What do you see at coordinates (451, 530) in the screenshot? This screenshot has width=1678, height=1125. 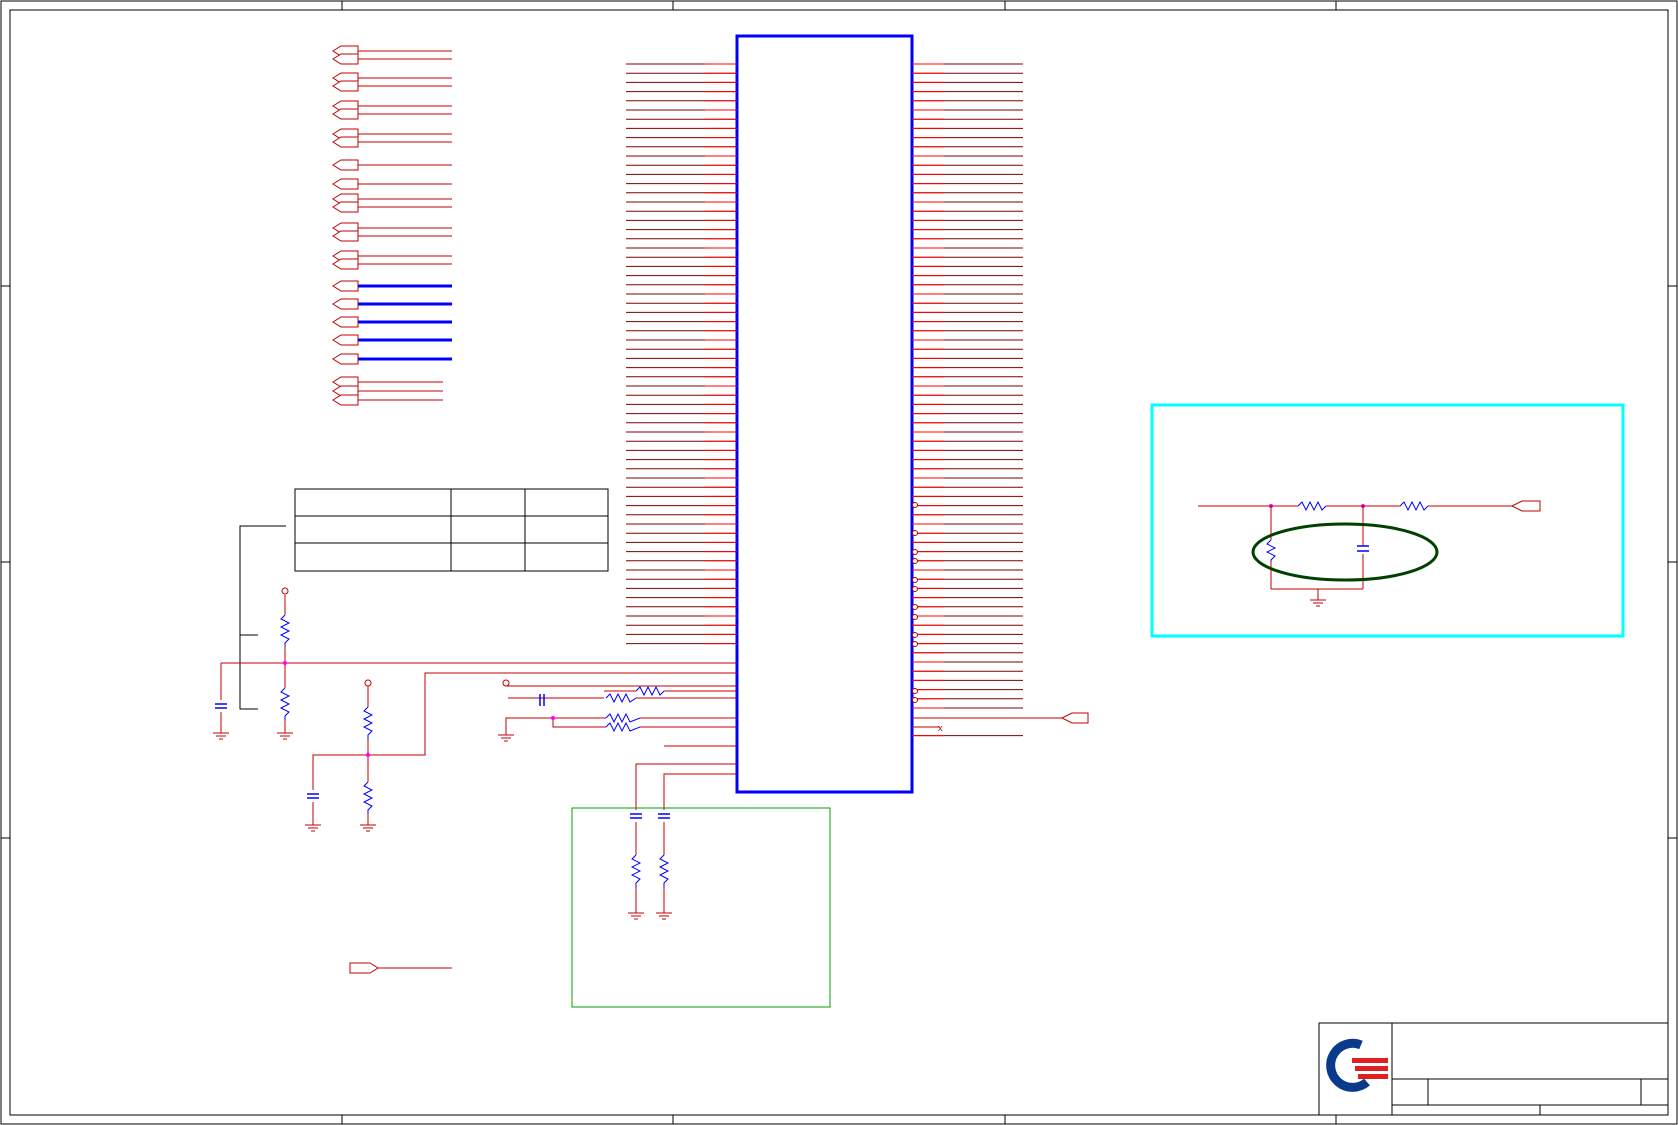 I see `config-table` at bounding box center [451, 530].